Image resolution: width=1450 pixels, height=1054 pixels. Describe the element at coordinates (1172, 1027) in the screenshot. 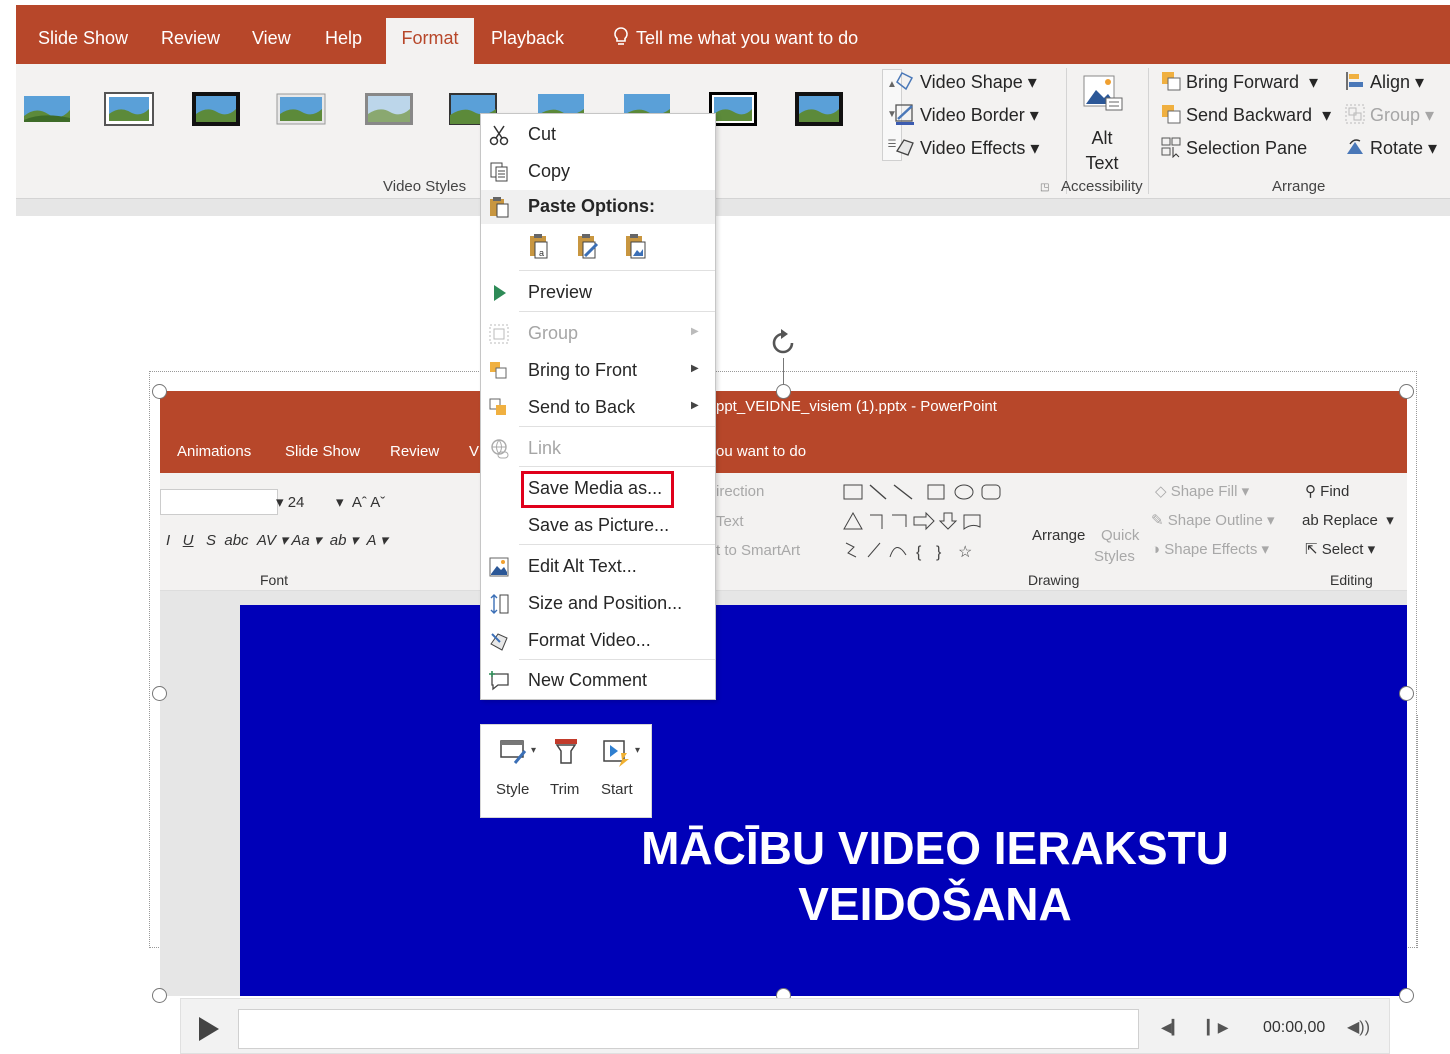

I see `step-back-icon: ◀▎` at that location.